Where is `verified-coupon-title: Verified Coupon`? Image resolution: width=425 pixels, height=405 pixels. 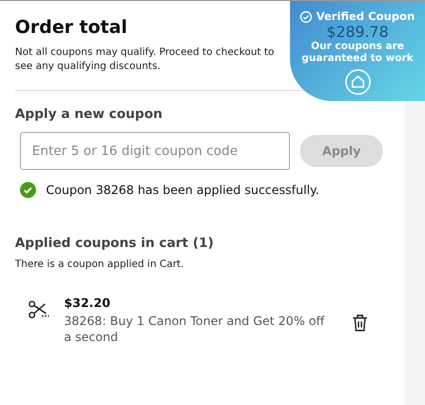 verified-coupon-title: Verified Coupon is located at coordinates (365, 16).